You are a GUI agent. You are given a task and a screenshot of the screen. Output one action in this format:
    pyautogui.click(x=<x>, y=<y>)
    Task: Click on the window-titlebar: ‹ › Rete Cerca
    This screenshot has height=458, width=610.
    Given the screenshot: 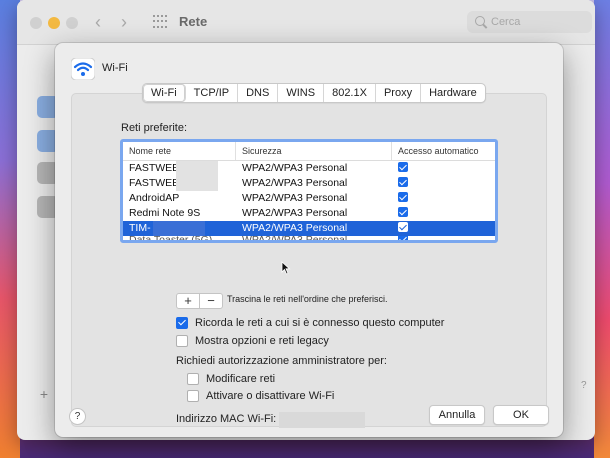 What is the action you would take?
    pyautogui.click(x=306, y=22)
    